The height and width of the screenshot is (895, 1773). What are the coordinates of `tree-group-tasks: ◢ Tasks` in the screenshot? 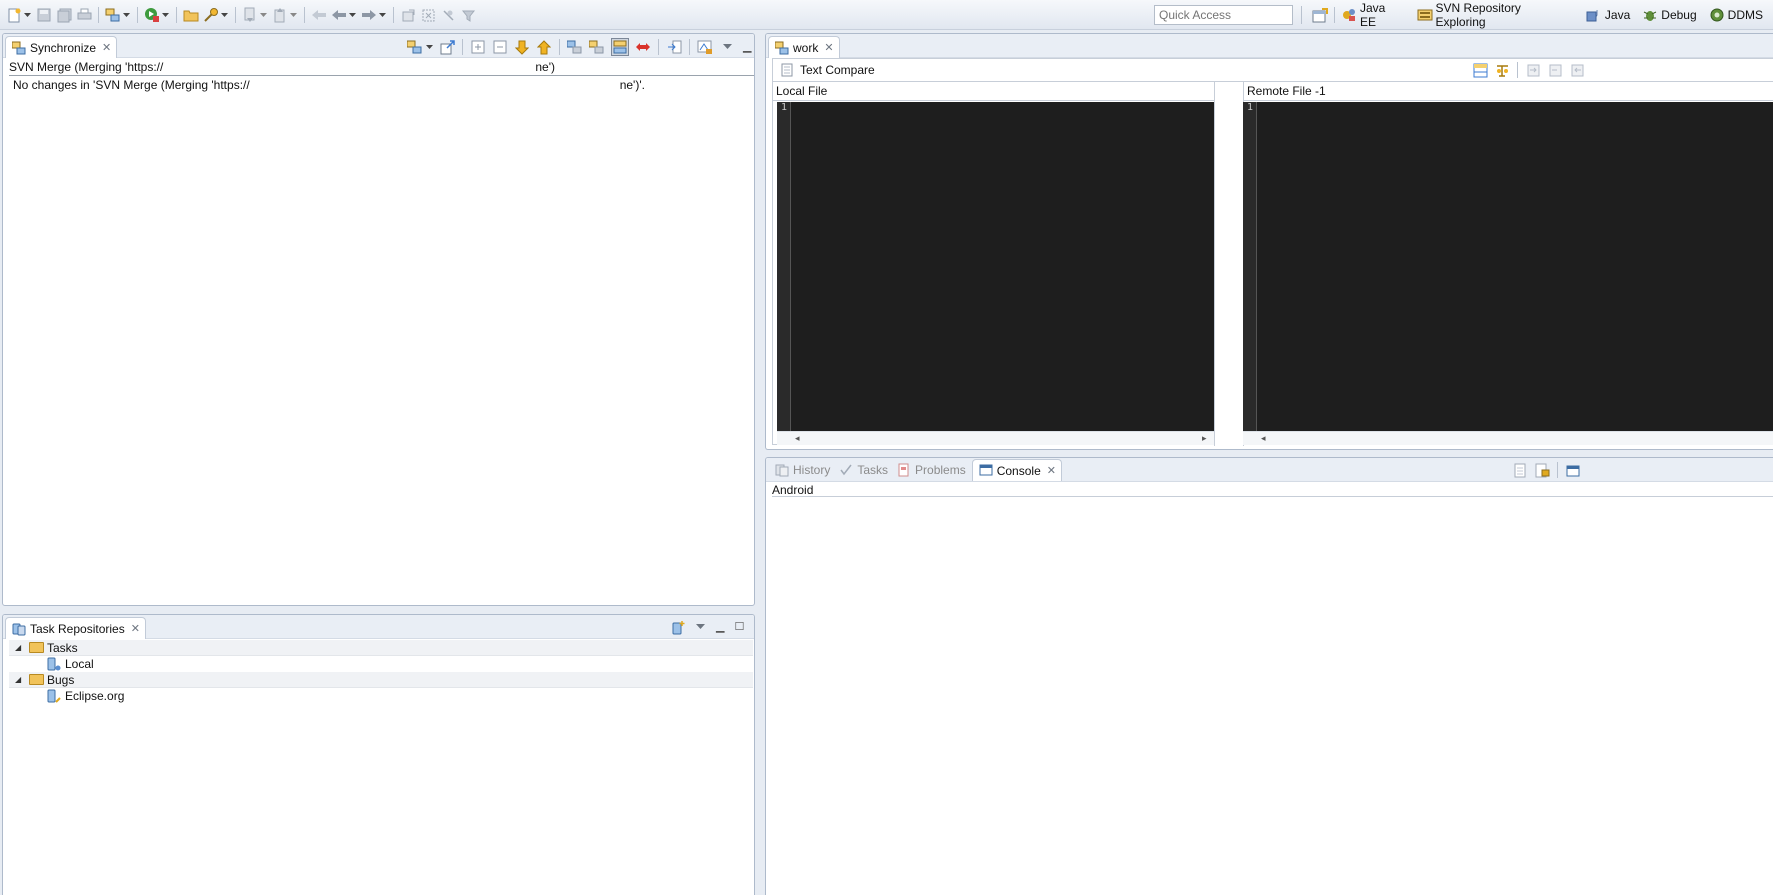 It's located at (381, 648).